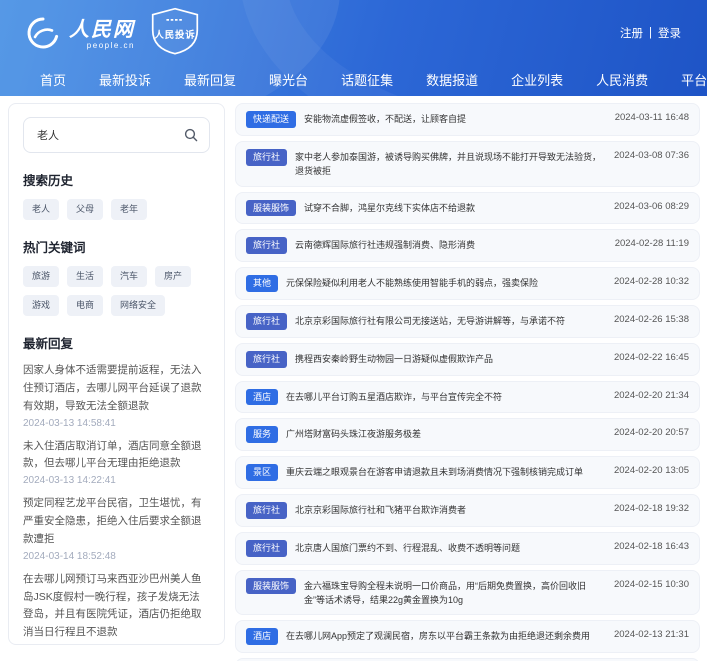 This screenshot has width=707, height=661. Describe the element at coordinates (651, 282) in the screenshot. I see `complaint-date: 2024-02-28 10:32` at that location.